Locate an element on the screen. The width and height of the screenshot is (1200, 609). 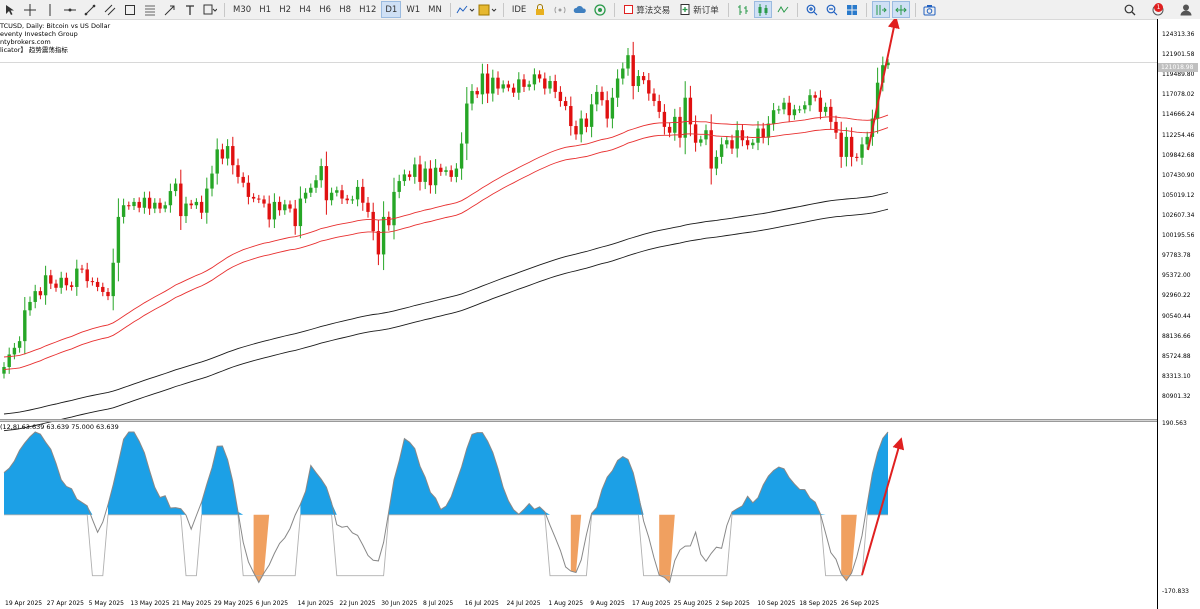
oscillator-signal-line is located at coordinates (446, 545).